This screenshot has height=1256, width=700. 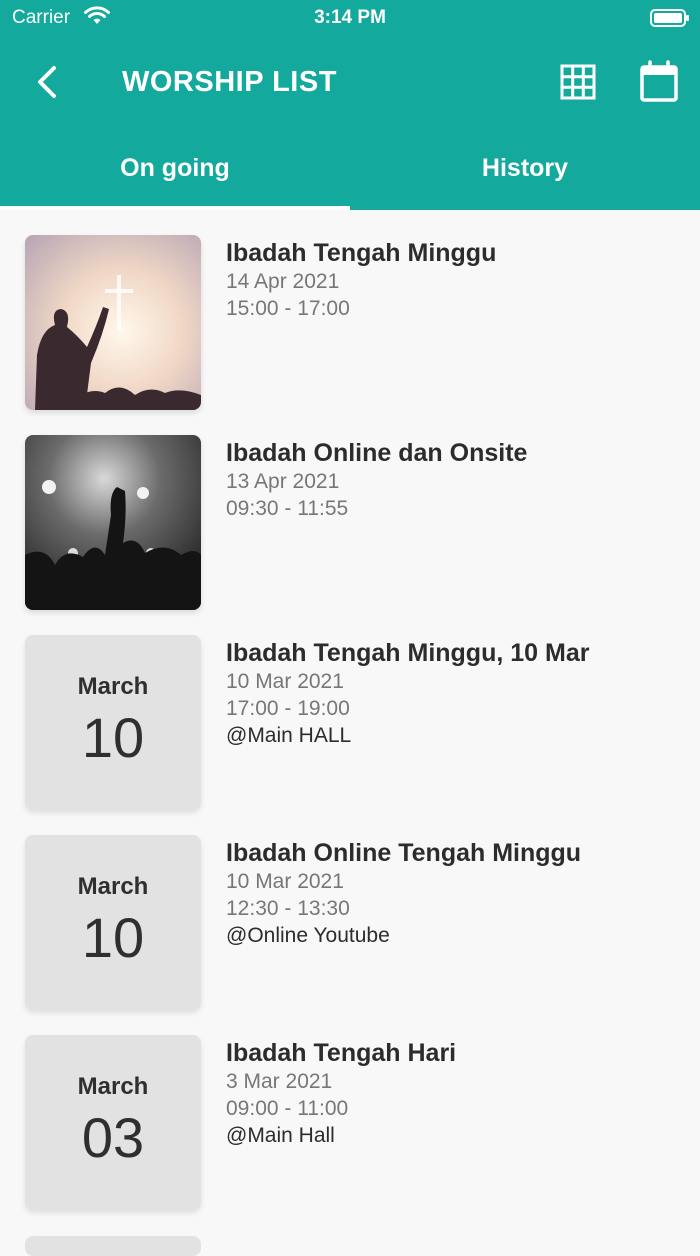 I want to click on navigation-bar: WORSHIP LIST, so click(x=350, y=82).